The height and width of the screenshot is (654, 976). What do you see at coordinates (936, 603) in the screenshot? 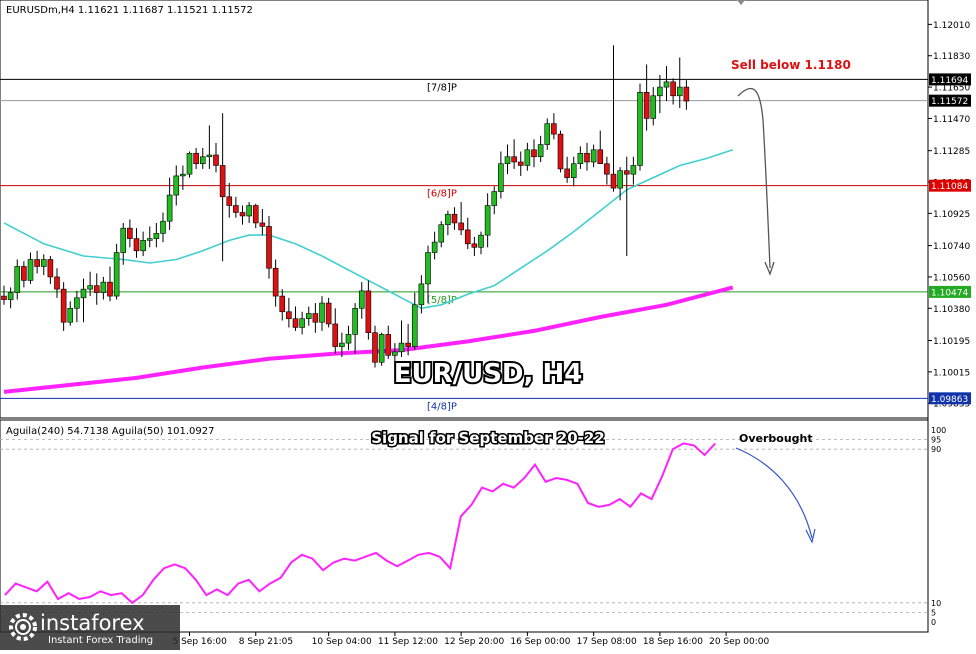
I see `osc-level-label: 10` at bounding box center [936, 603].